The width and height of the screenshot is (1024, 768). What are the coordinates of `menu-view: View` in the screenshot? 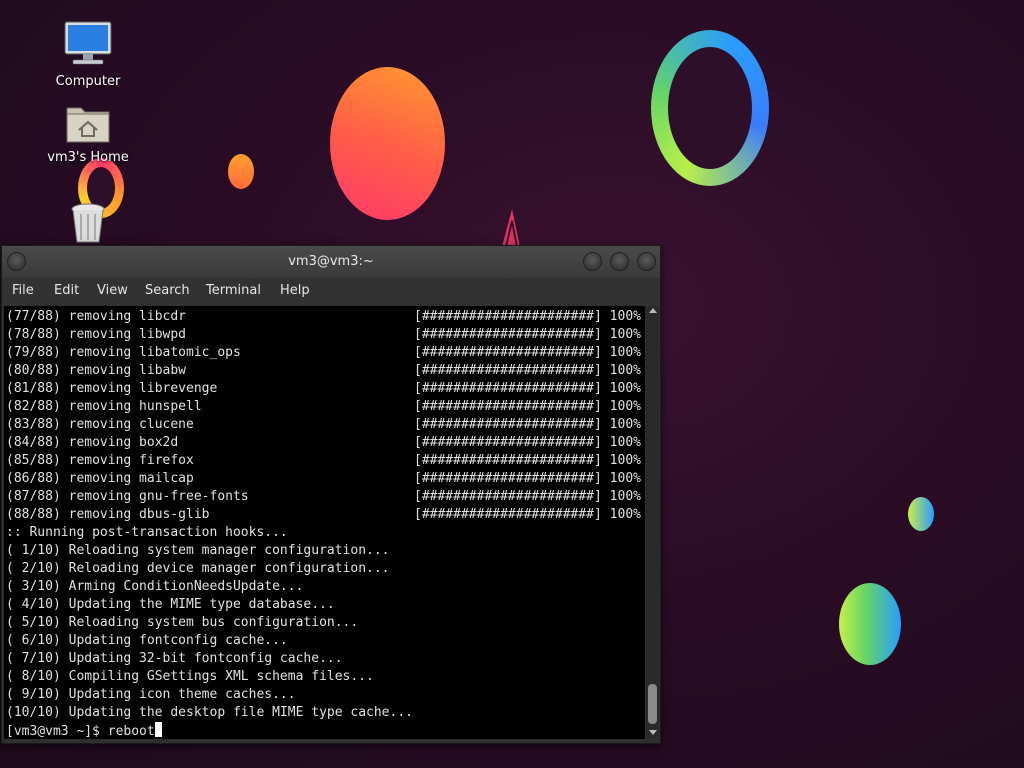 It's located at (112, 290).